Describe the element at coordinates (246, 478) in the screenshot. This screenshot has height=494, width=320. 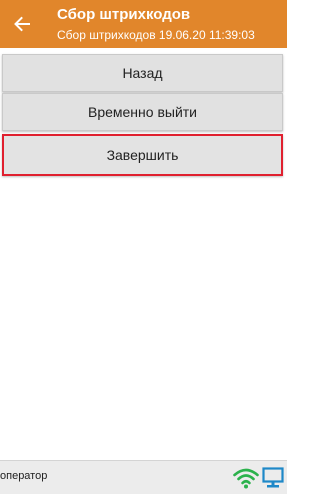
I see `wifi-icon` at that location.